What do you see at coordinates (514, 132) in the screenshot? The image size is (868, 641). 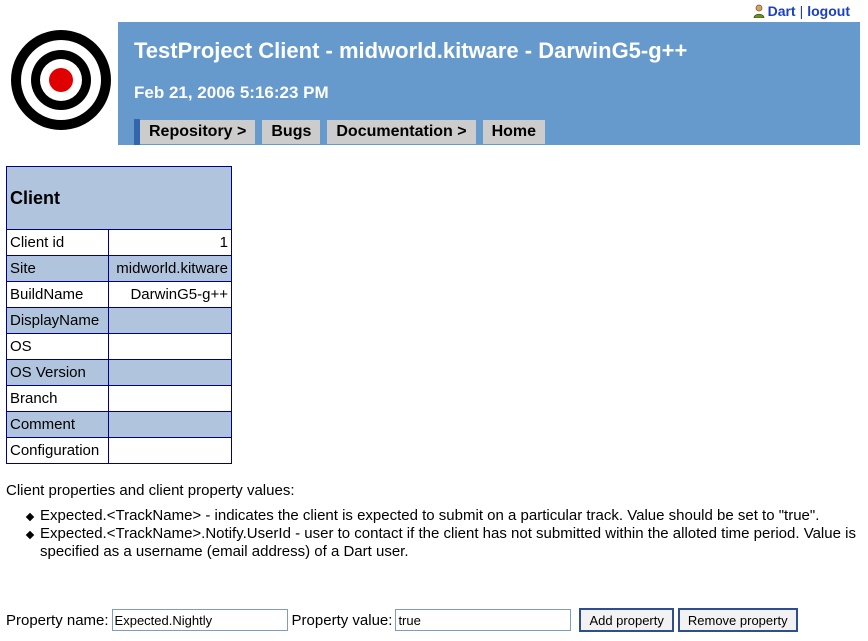 I see `nav-home: Home` at bounding box center [514, 132].